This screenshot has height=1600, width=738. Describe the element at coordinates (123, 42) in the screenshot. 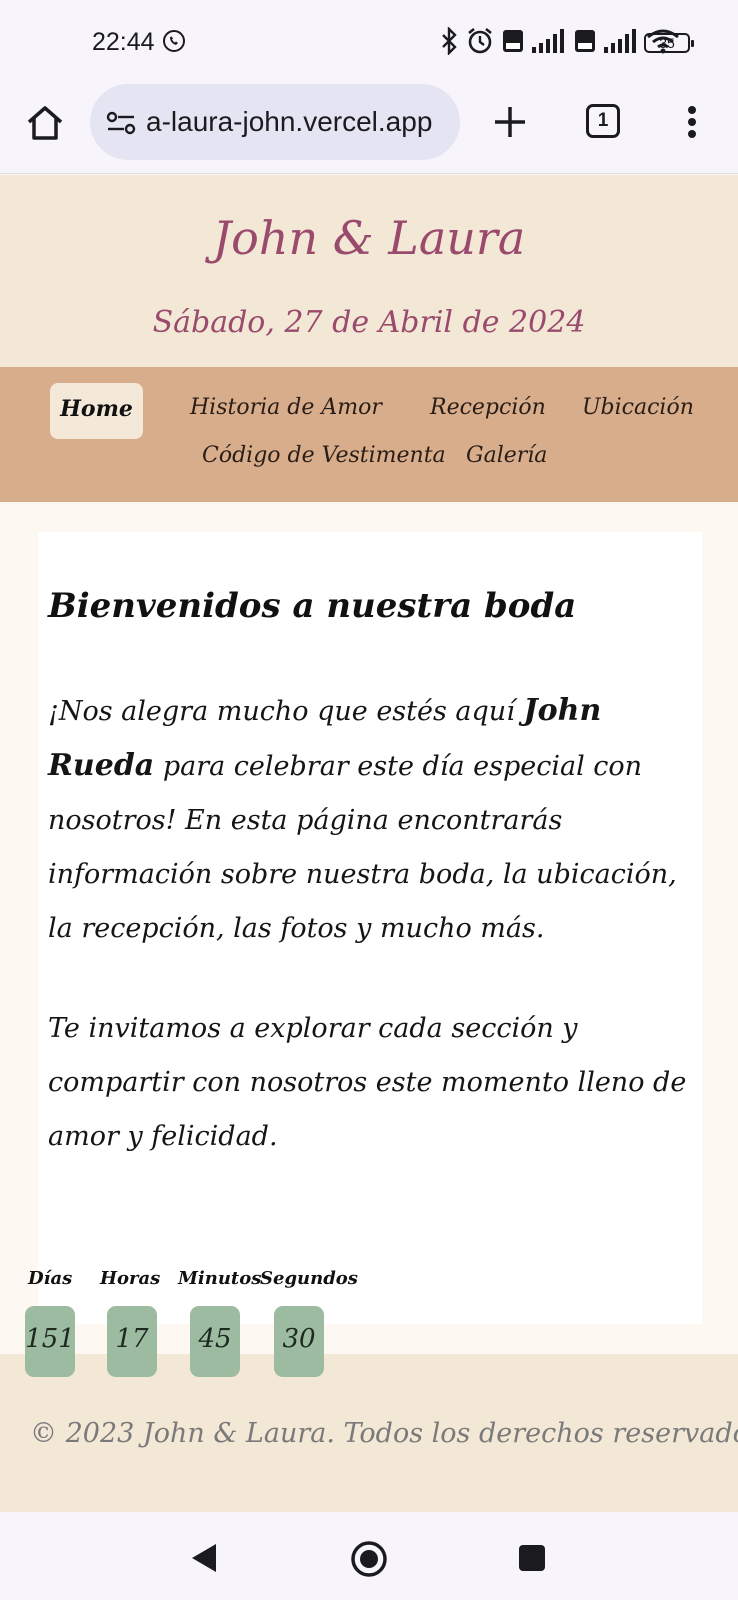

I see `status-time: 22:44` at that location.